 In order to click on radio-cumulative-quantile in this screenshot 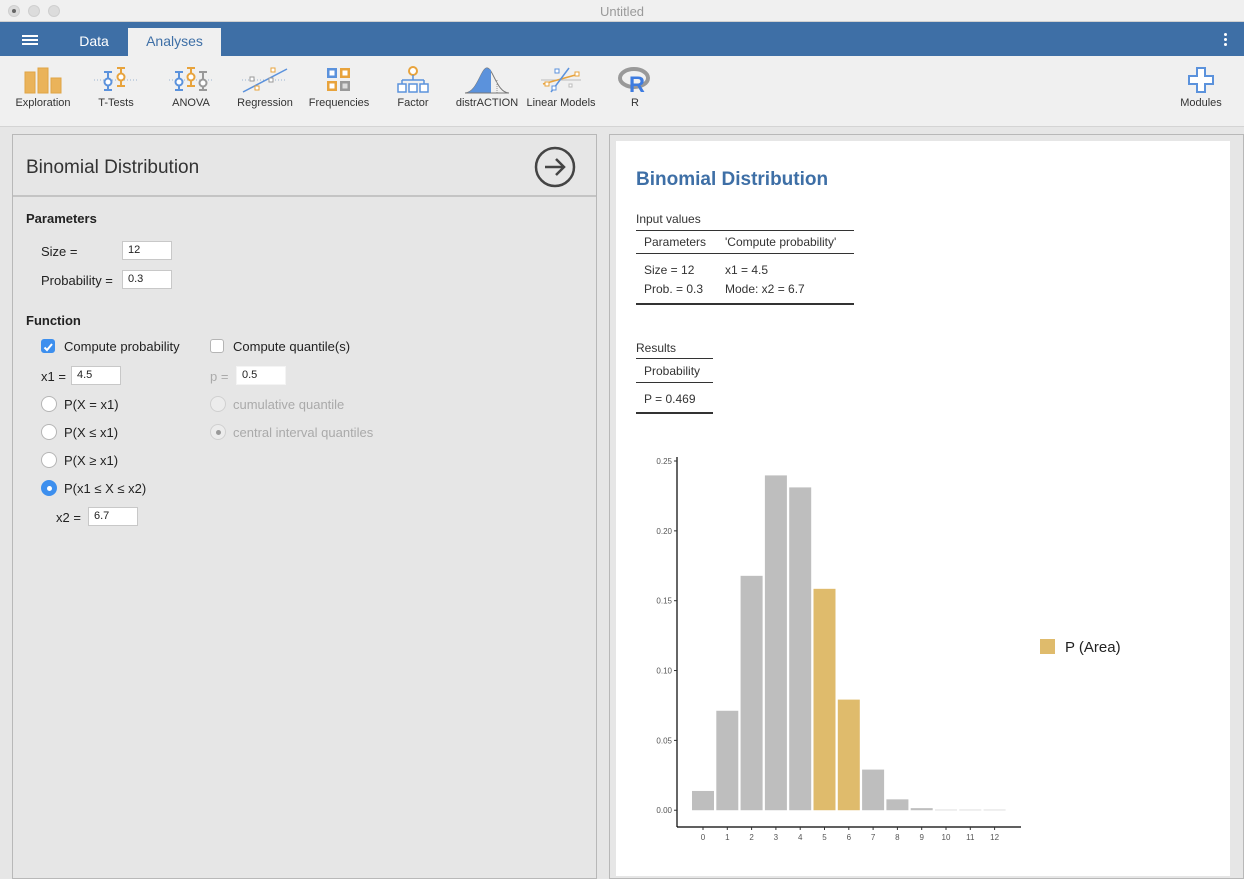, I will do `click(218, 404)`.